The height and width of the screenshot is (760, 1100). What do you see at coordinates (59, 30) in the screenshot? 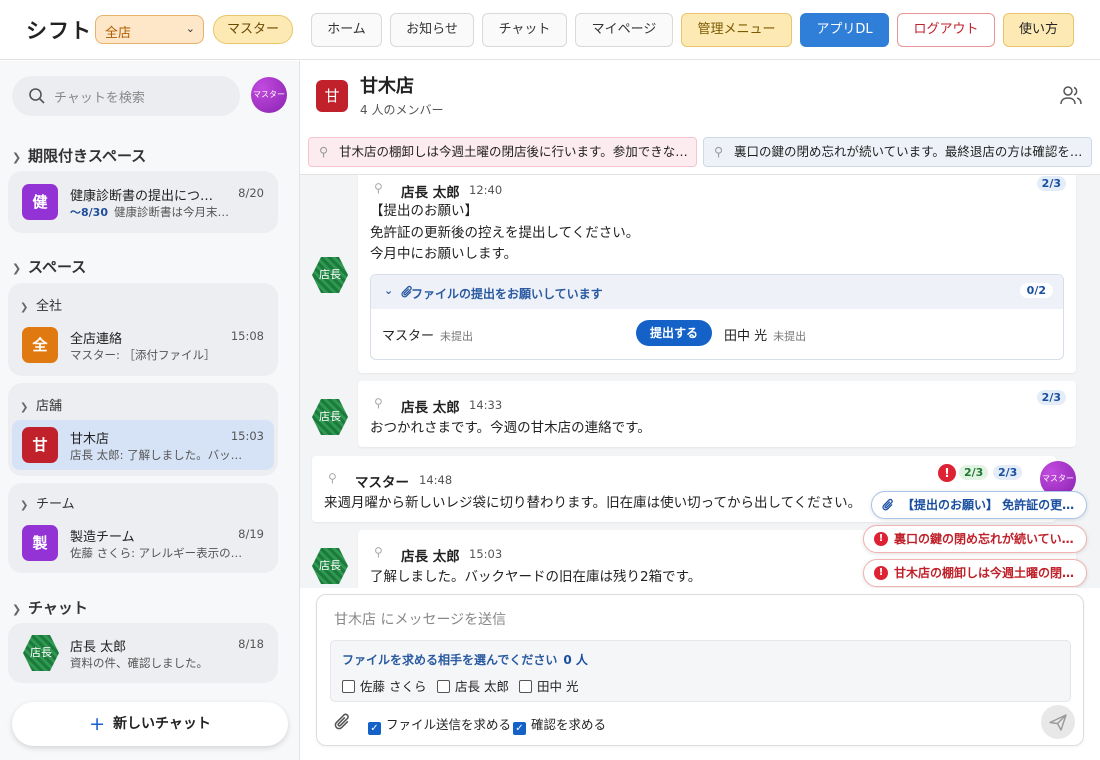
I see `app-logo: シフト` at bounding box center [59, 30].